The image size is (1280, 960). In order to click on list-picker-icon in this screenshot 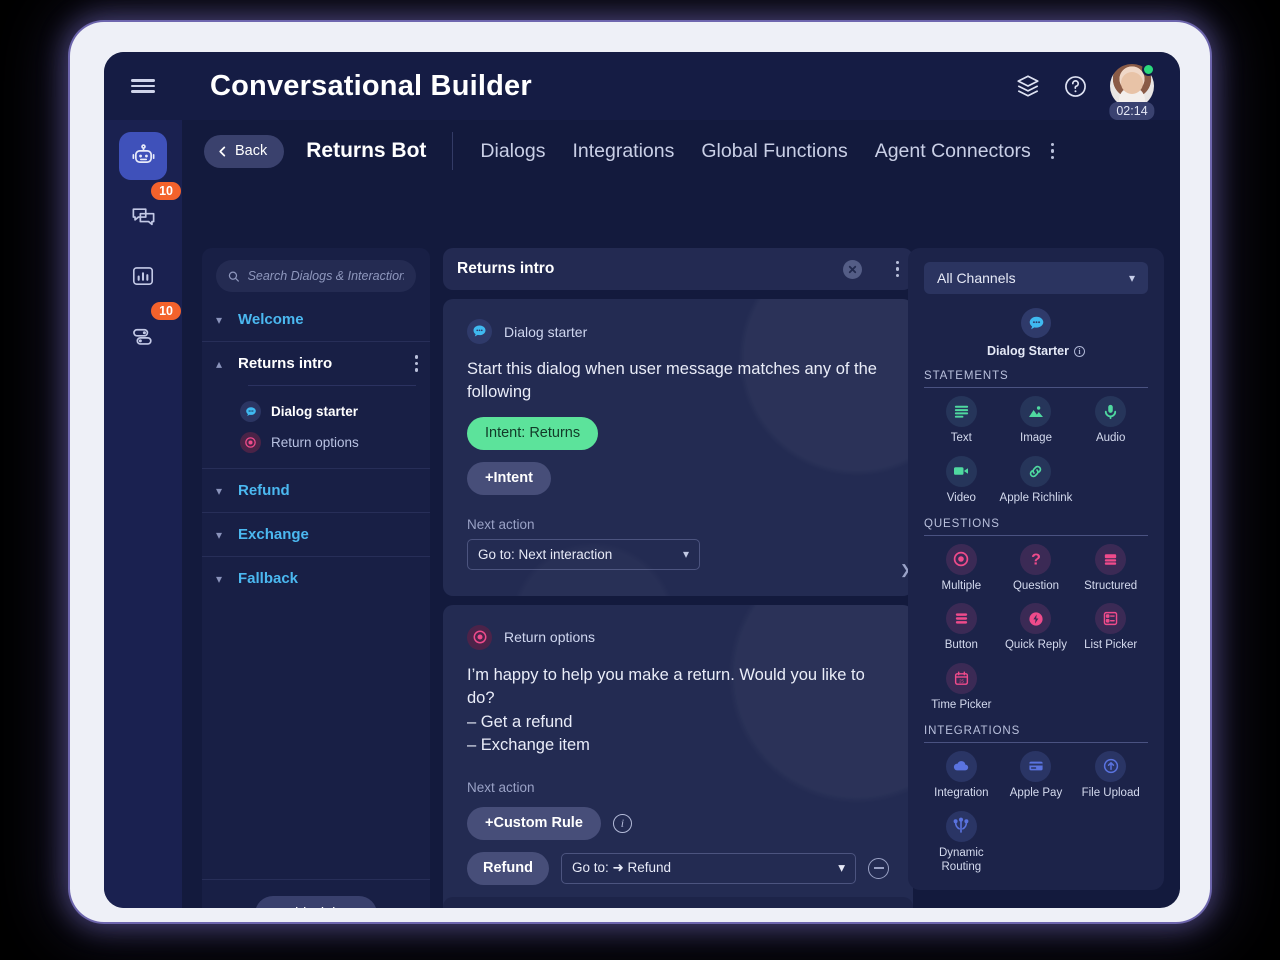, I will do `click(1111, 619)`.